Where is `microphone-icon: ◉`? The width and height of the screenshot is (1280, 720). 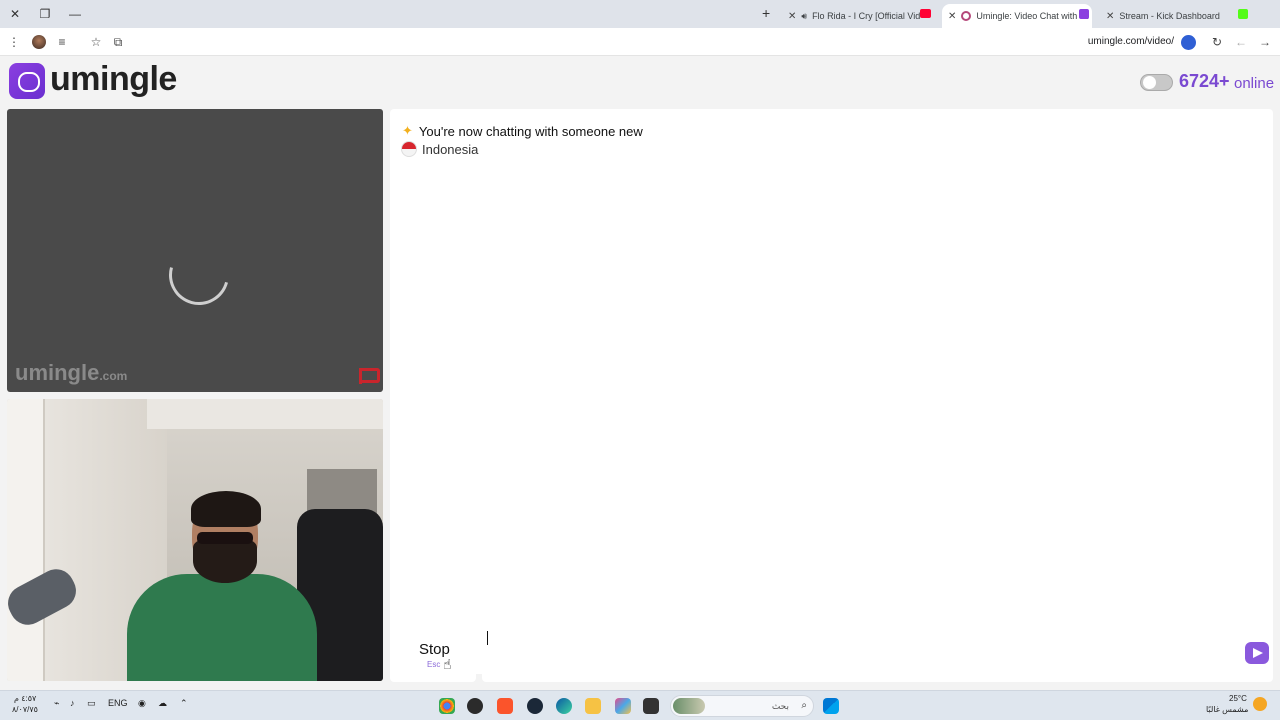 microphone-icon: ◉ is located at coordinates (142, 703).